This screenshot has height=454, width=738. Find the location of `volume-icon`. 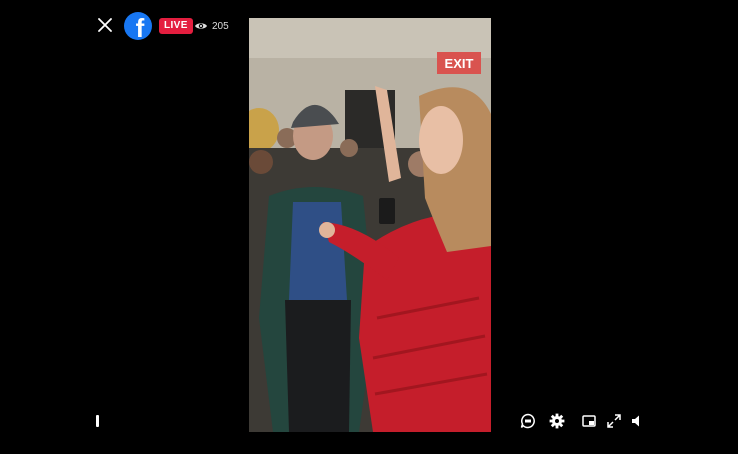

volume-icon is located at coordinates (635, 421).